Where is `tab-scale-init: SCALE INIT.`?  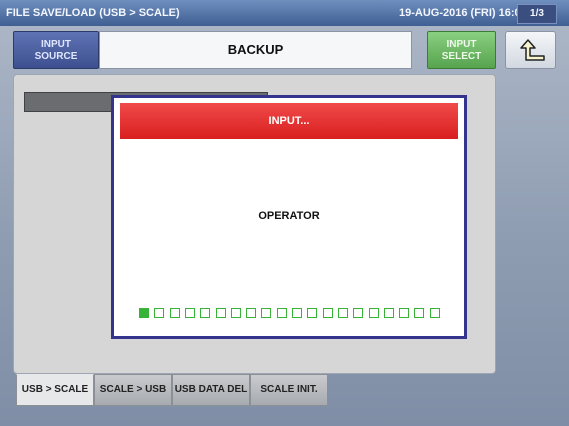 tab-scale-init: SCALE INIT. is located at coordinates (289, 390).